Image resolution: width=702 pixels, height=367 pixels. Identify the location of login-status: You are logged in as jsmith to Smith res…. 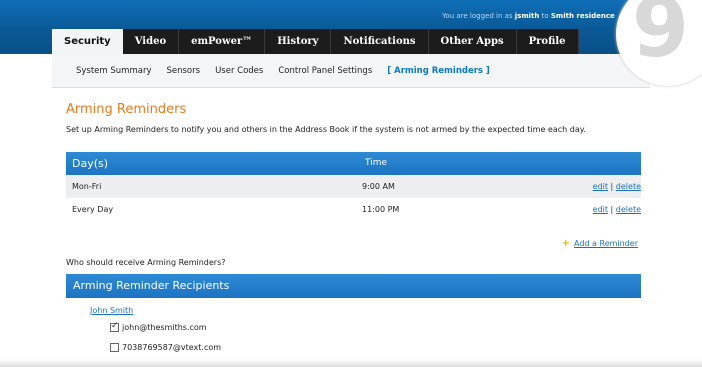
(535, 15).